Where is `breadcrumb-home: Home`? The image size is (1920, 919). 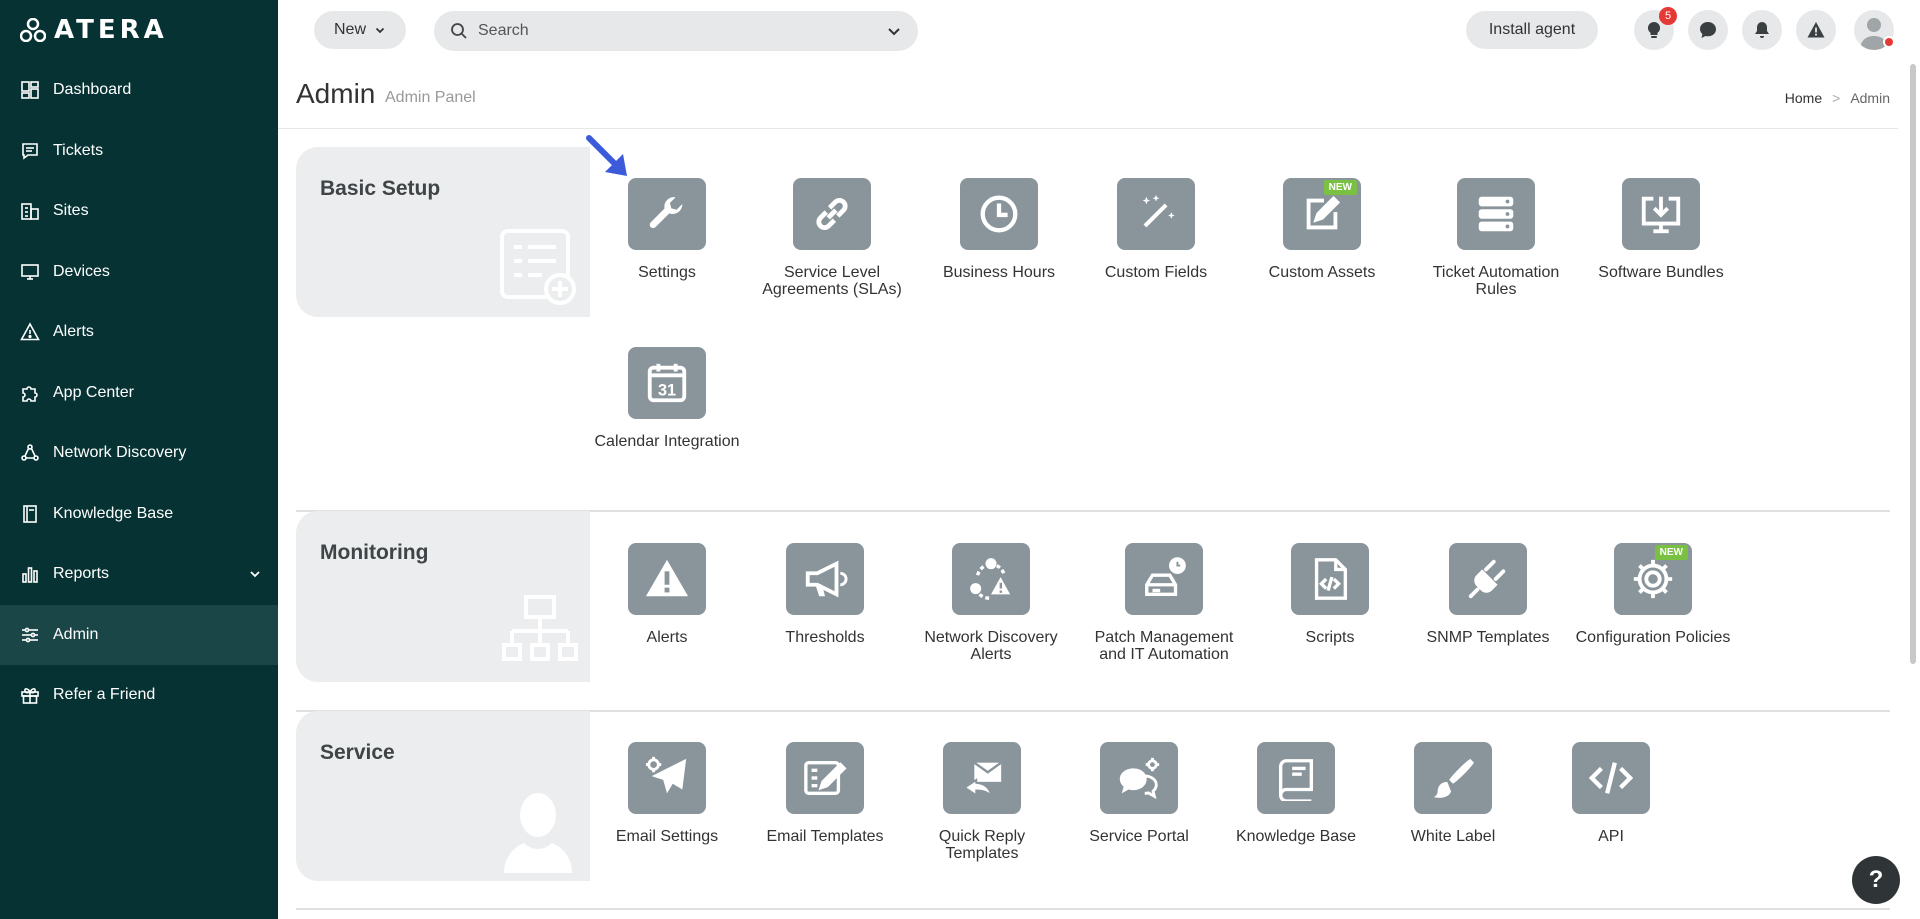
breadcrumb-home: Home is located at coordinates (1803, 98).